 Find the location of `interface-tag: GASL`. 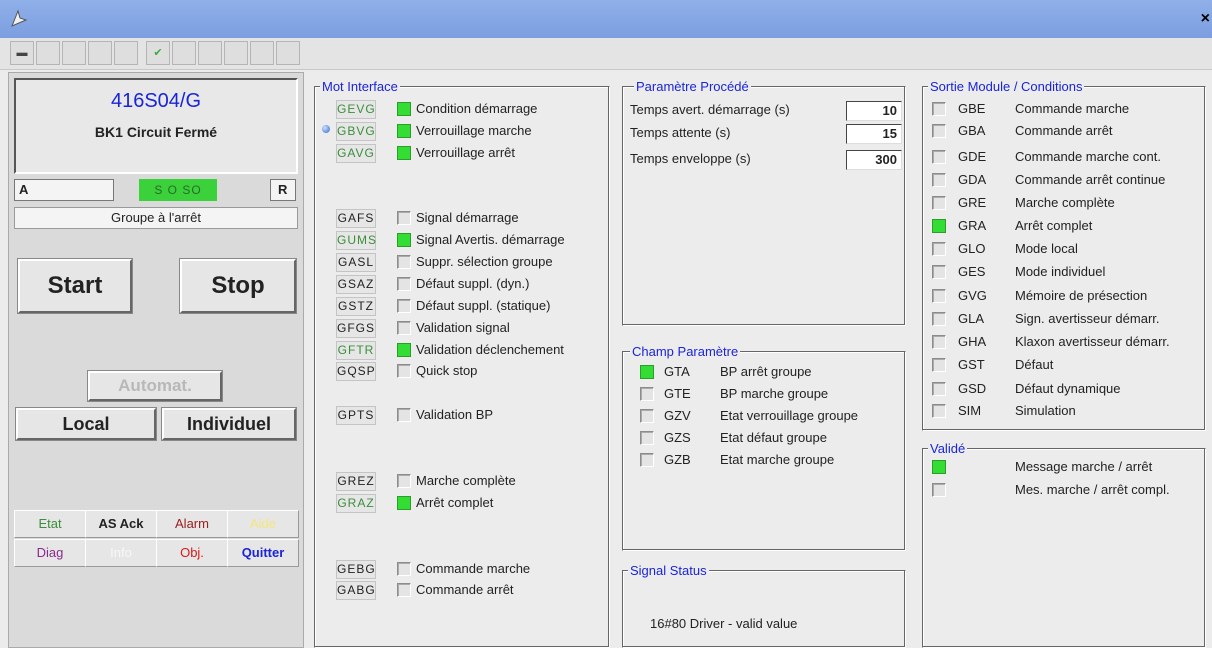

interface-tag: GASL is located at coordinates (356, 262).